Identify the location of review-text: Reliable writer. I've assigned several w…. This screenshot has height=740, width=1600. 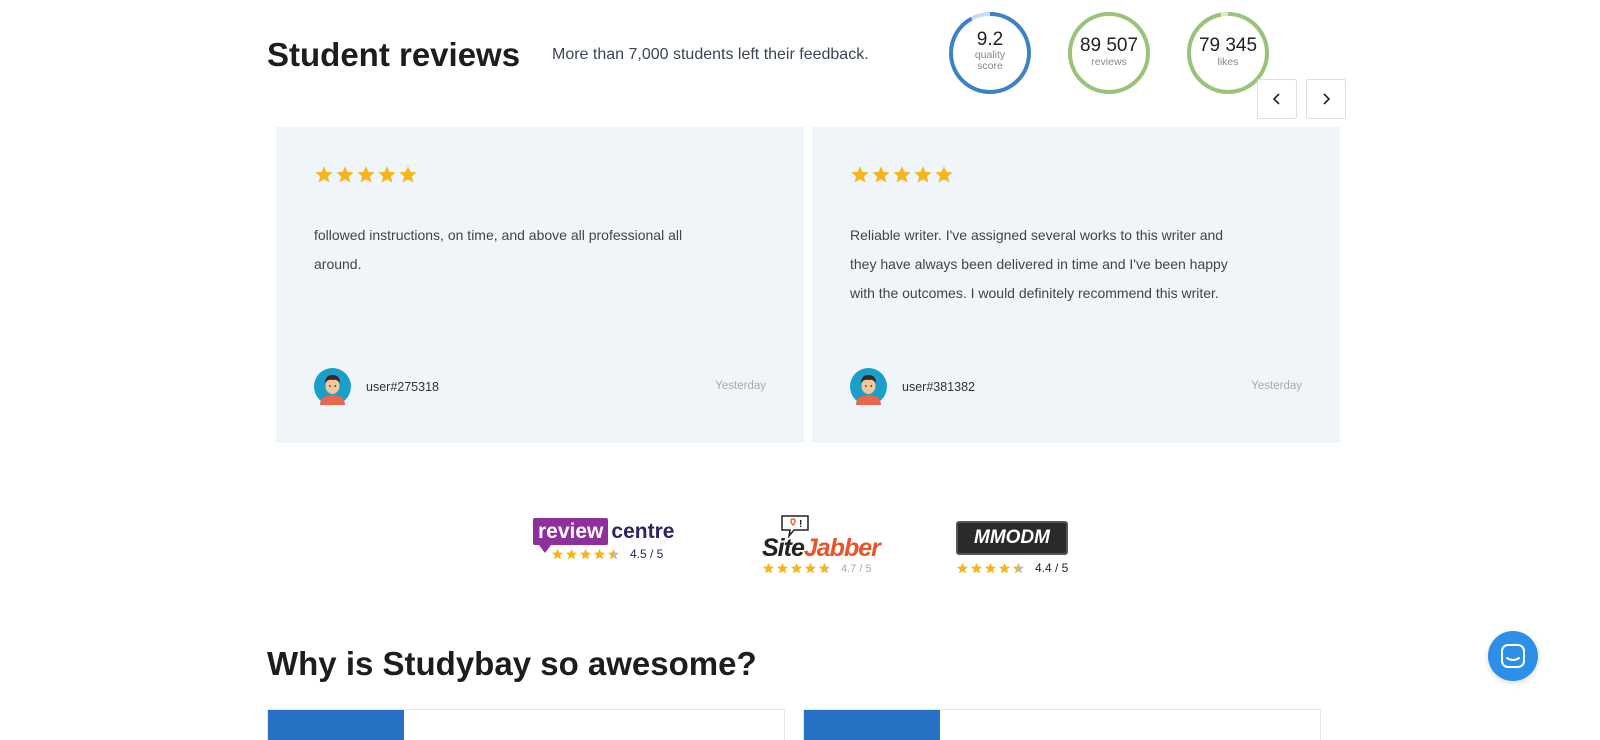
(1039, 264).